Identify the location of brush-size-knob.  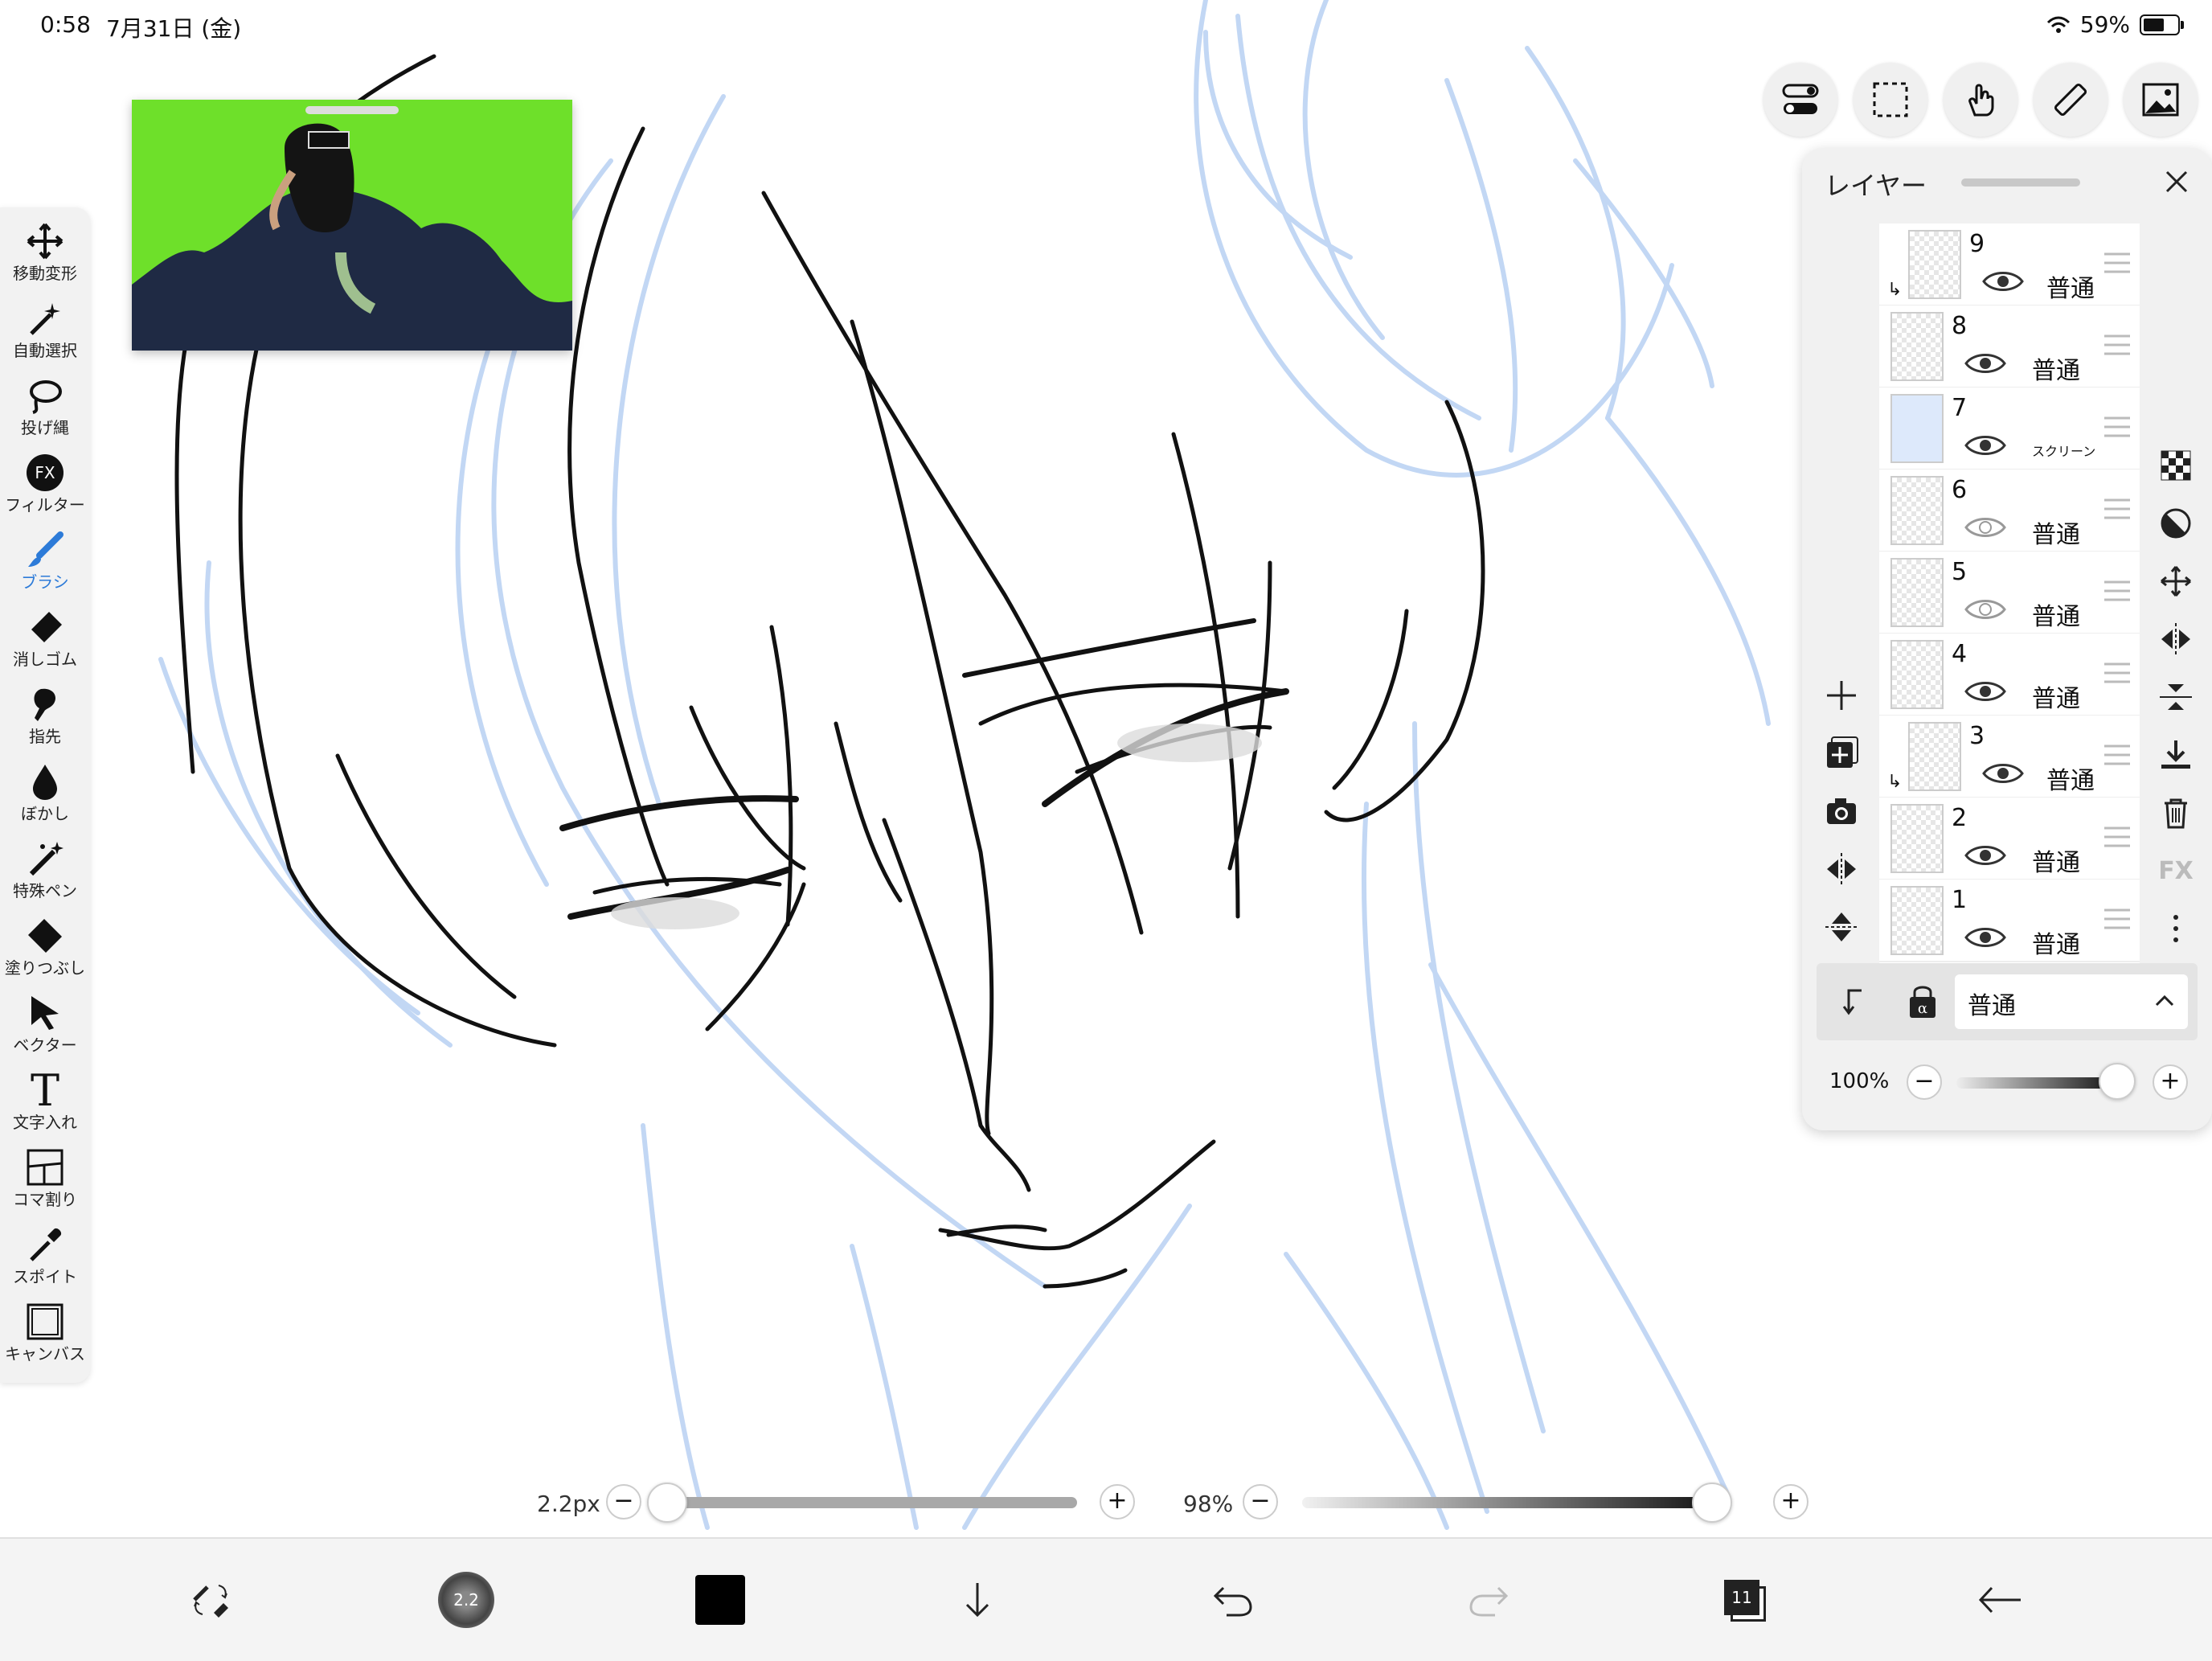
(667, 1503).